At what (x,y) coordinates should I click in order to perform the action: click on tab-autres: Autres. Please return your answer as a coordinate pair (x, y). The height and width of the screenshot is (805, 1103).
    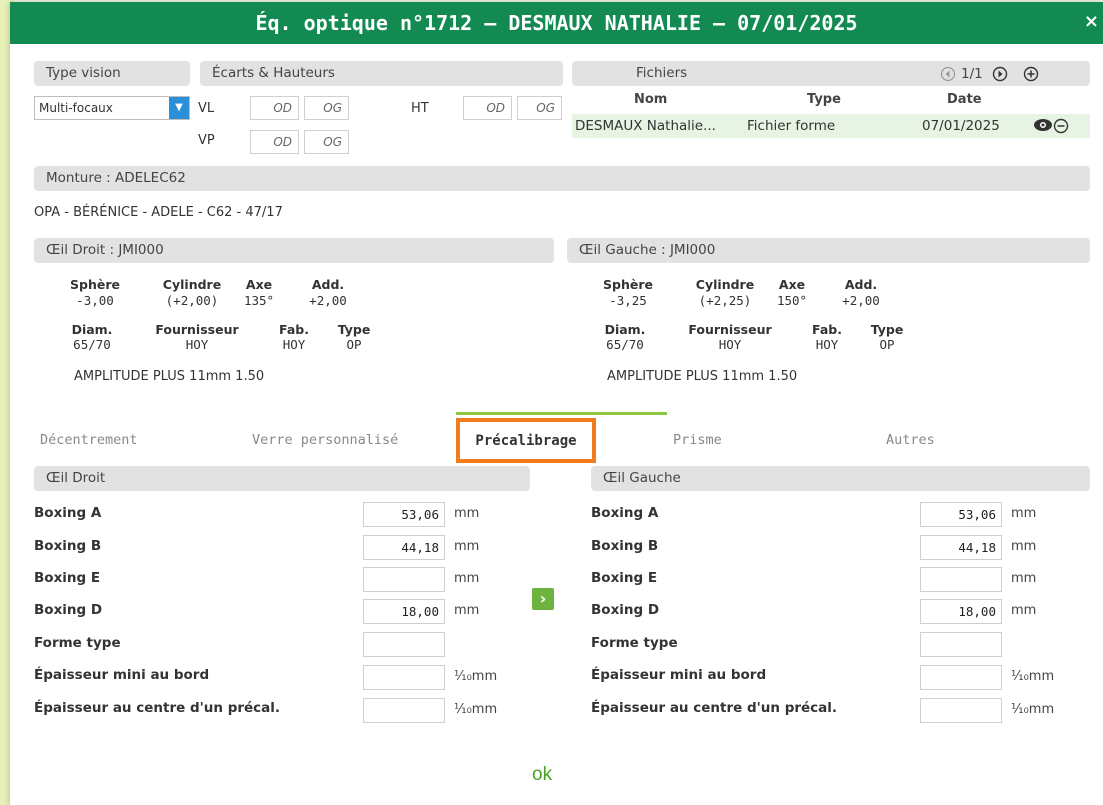
    Looking at the image, I should click on (910, 440).